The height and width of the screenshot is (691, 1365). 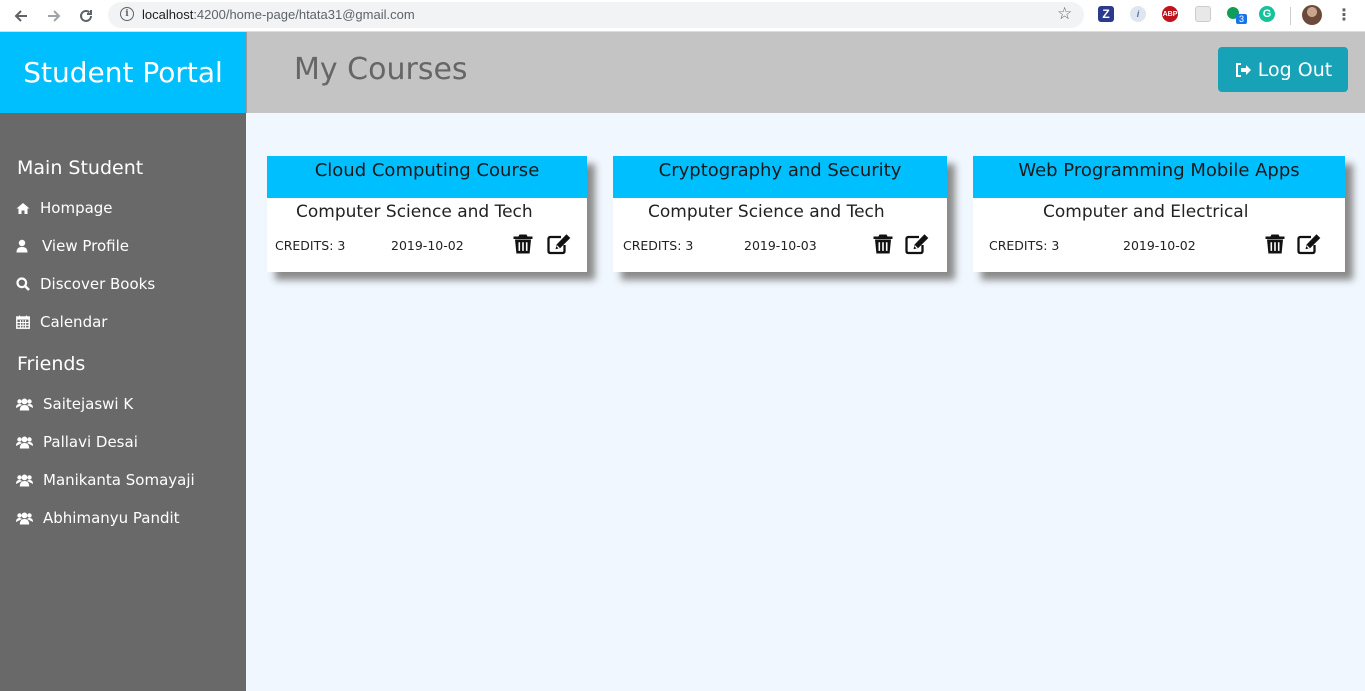 What do you see at coordinates (1159, 177) in the screenshot?
I see `course-title: Web Programming Mobile Apps` at bounding box center [1159, 177].